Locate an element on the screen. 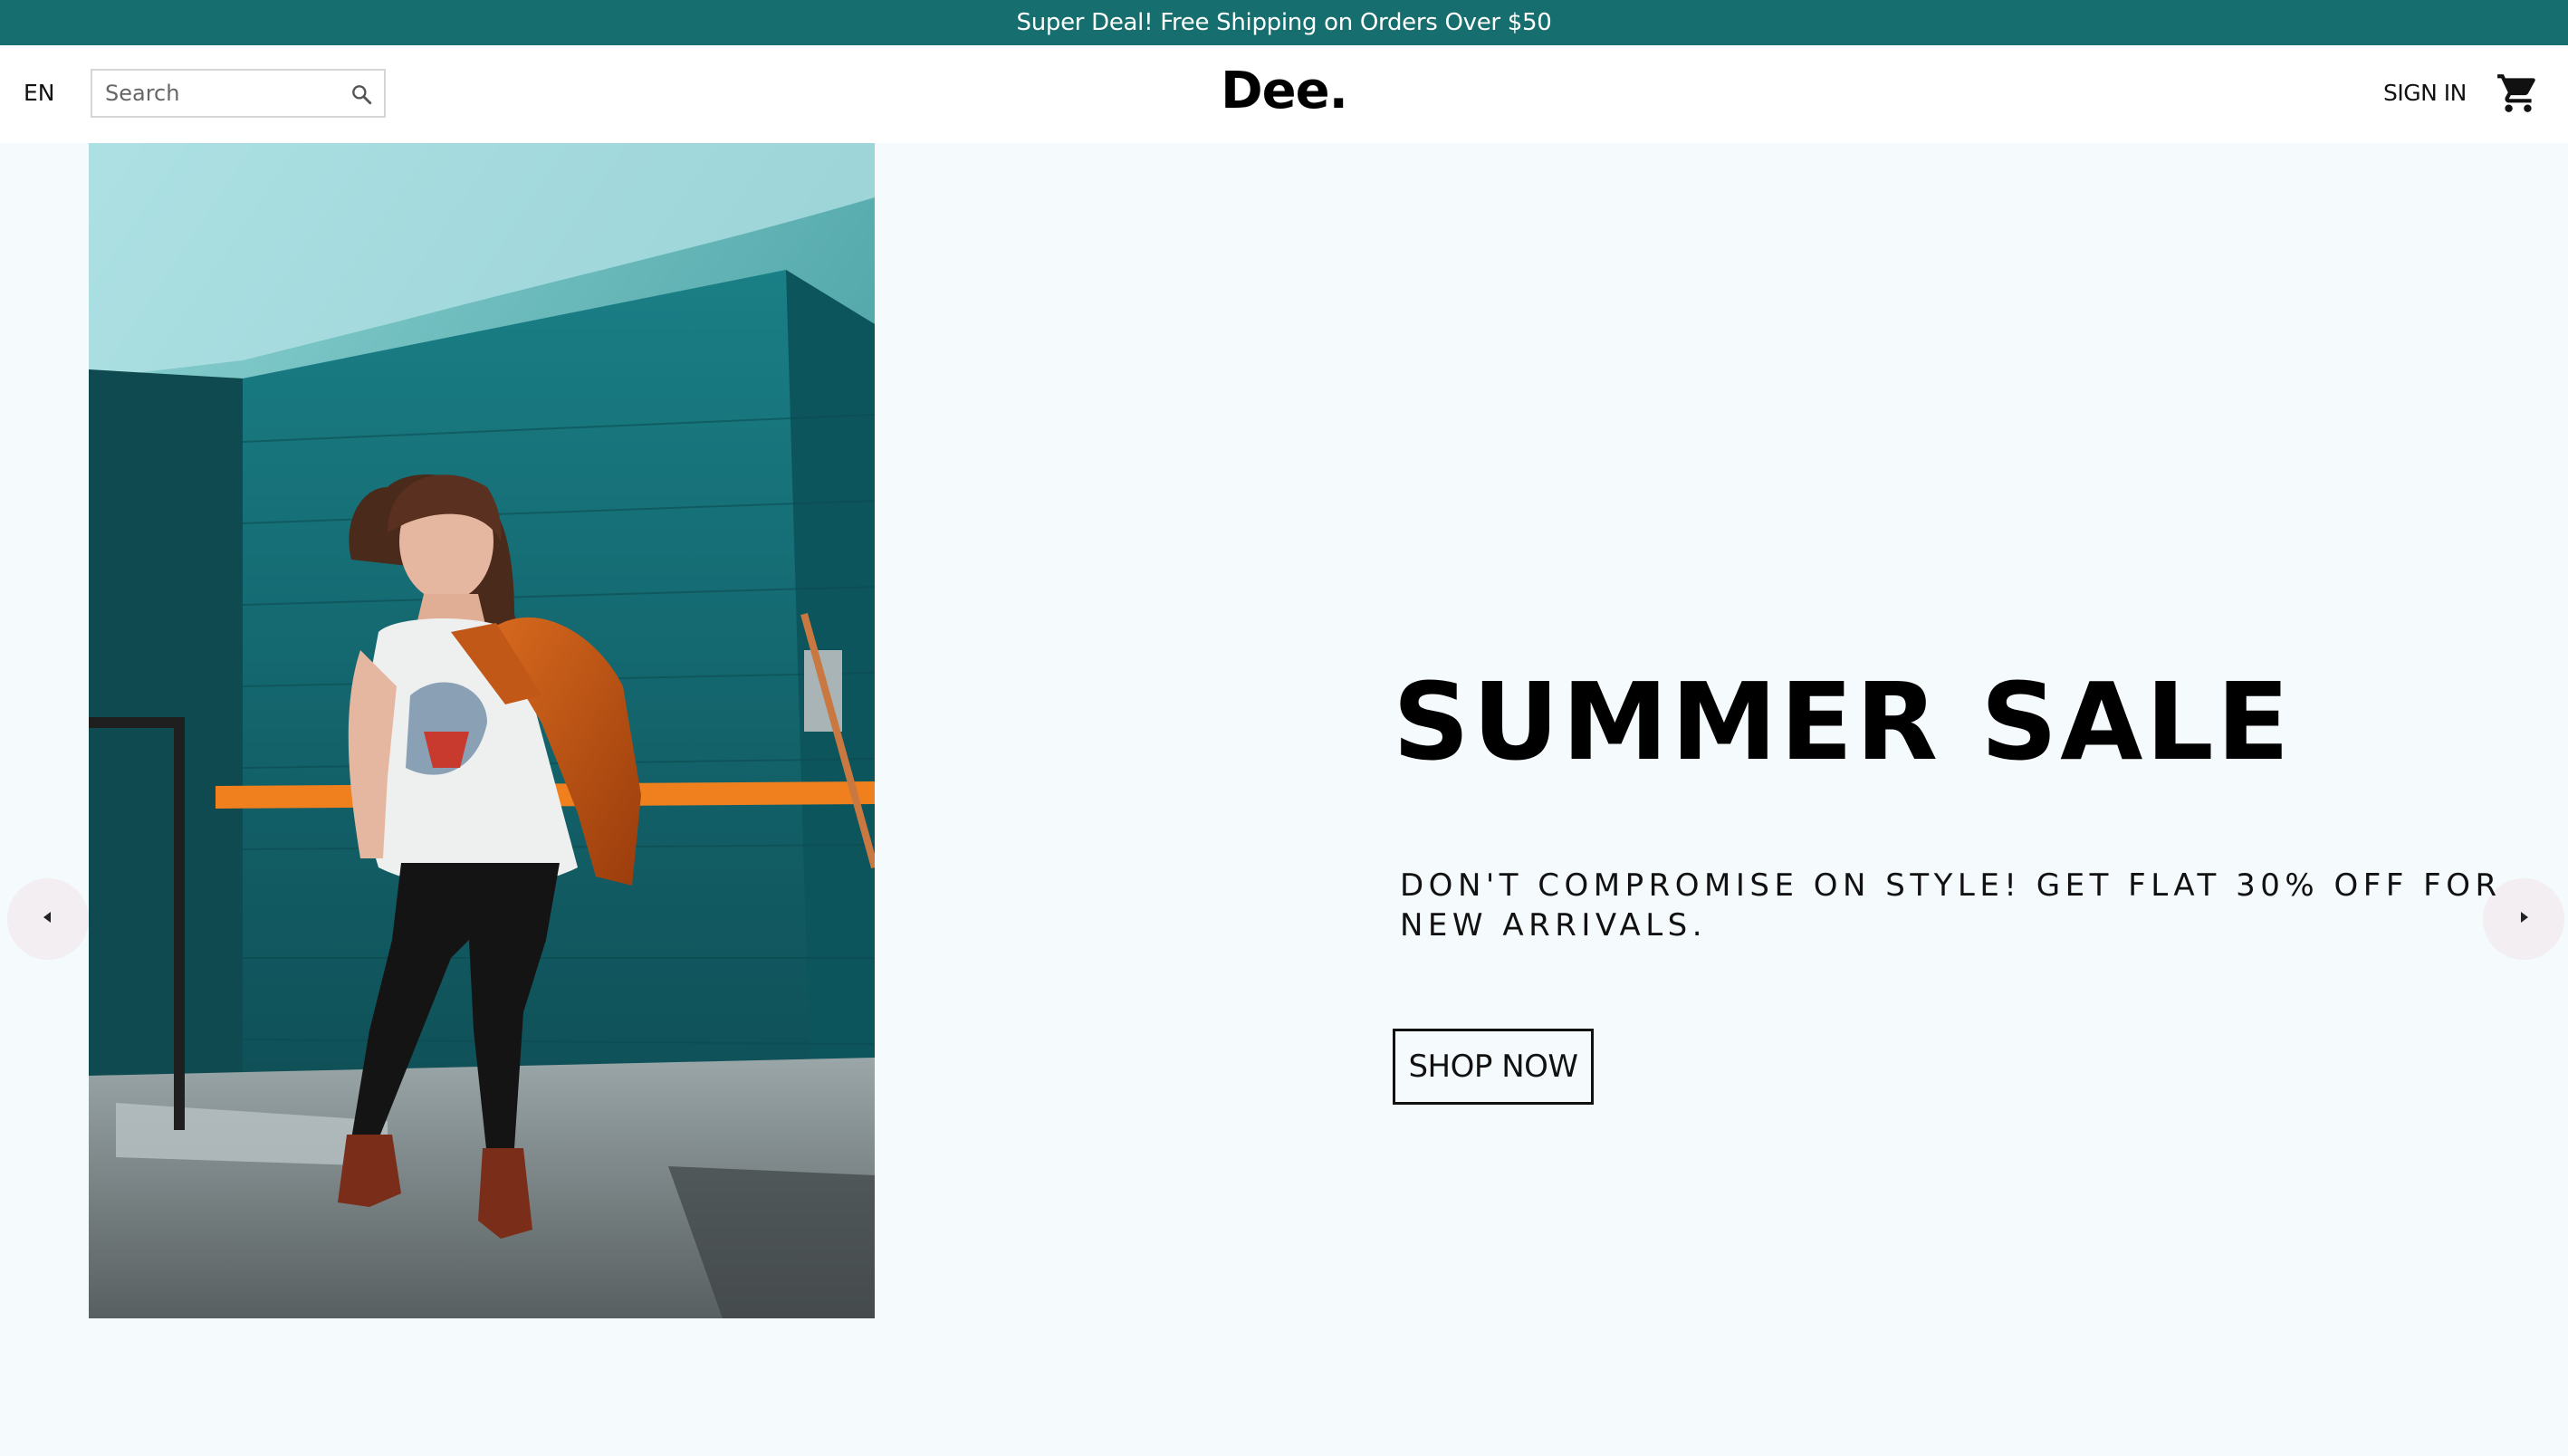 Image resolution: width=2568 pixels, height=1456 pixels. slider-prev-button is located at coordinates (48, 919).